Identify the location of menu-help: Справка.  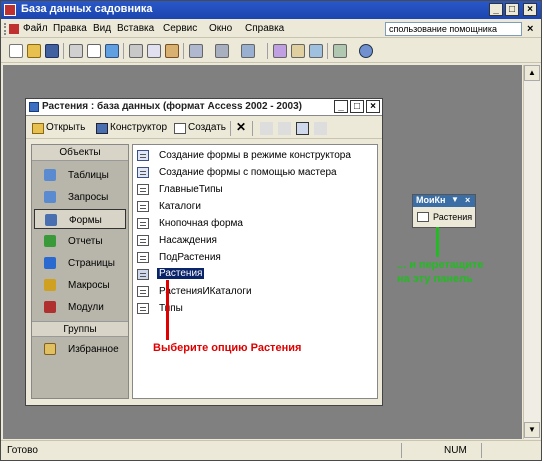
(264, 28).